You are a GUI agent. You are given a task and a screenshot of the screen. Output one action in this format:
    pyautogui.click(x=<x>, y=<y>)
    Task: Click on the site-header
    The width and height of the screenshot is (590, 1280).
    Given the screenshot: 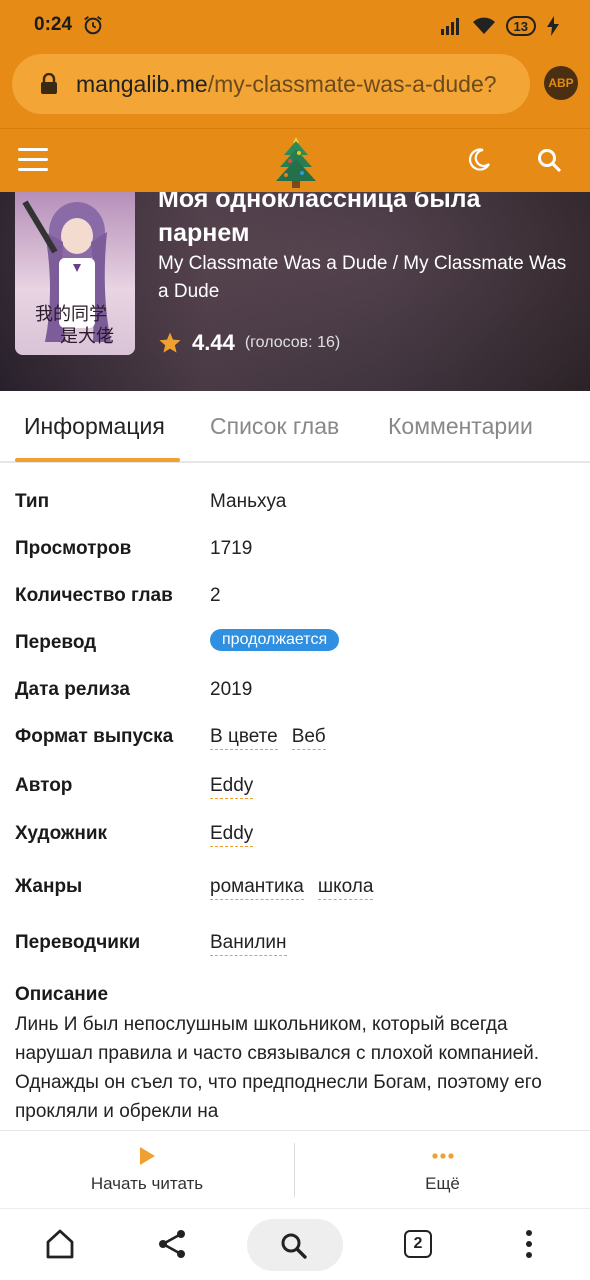 What is the action you would take?
    pyautogui.click(x=295, y=160)
    